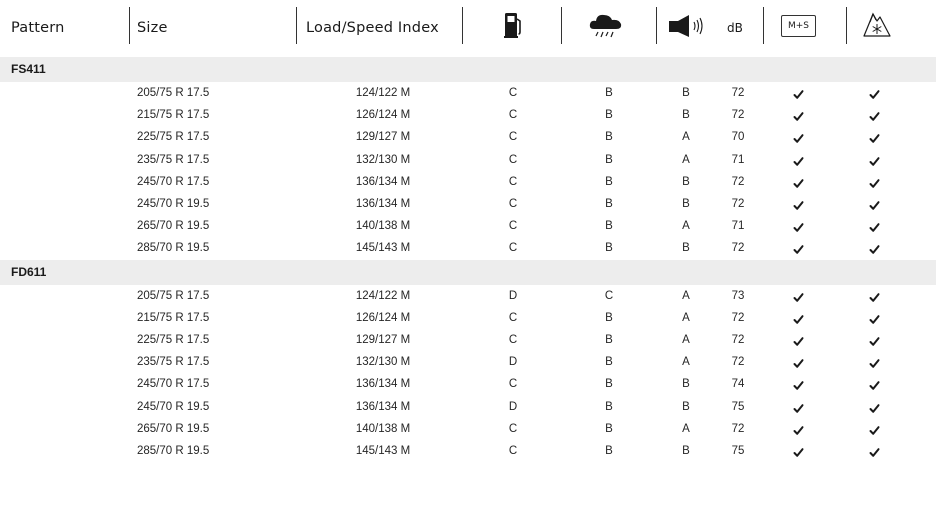 This screenshot has height=512, width=936. I want to click on fuel-pump-icon, so click(512, 25).